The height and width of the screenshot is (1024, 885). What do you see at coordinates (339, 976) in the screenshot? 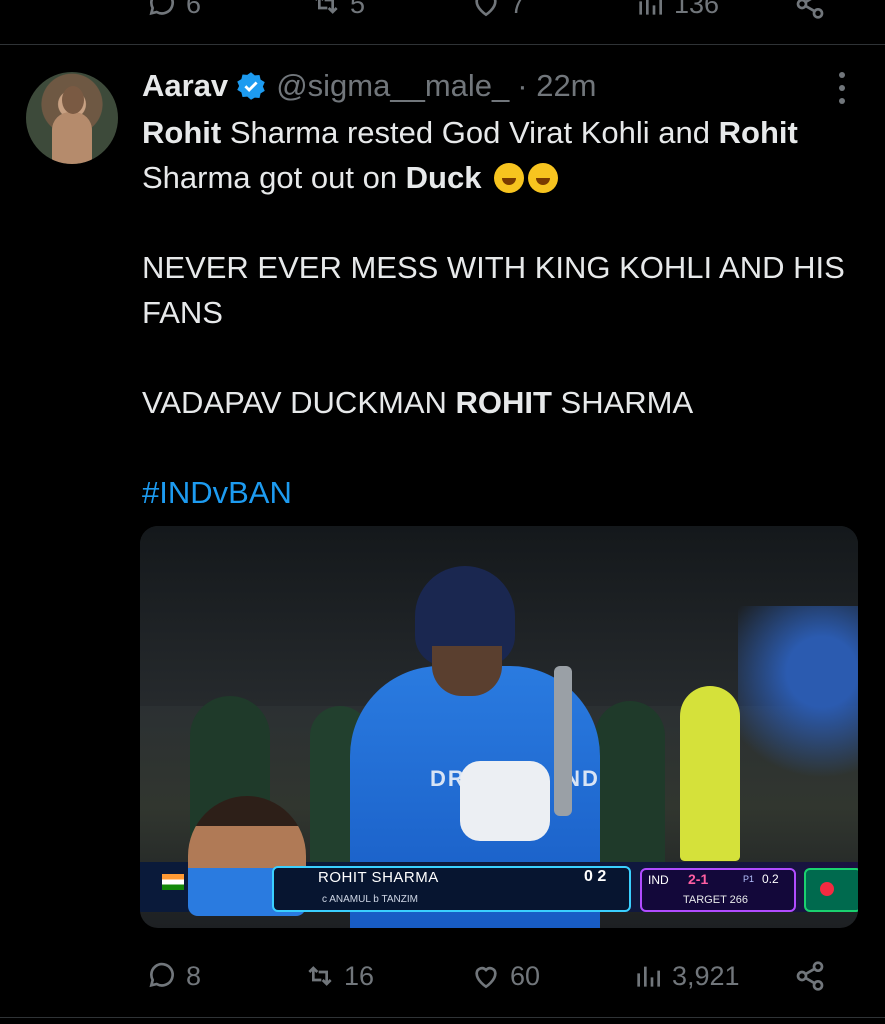
I see `retweet-button: 16` at bounding box center [339, 976].